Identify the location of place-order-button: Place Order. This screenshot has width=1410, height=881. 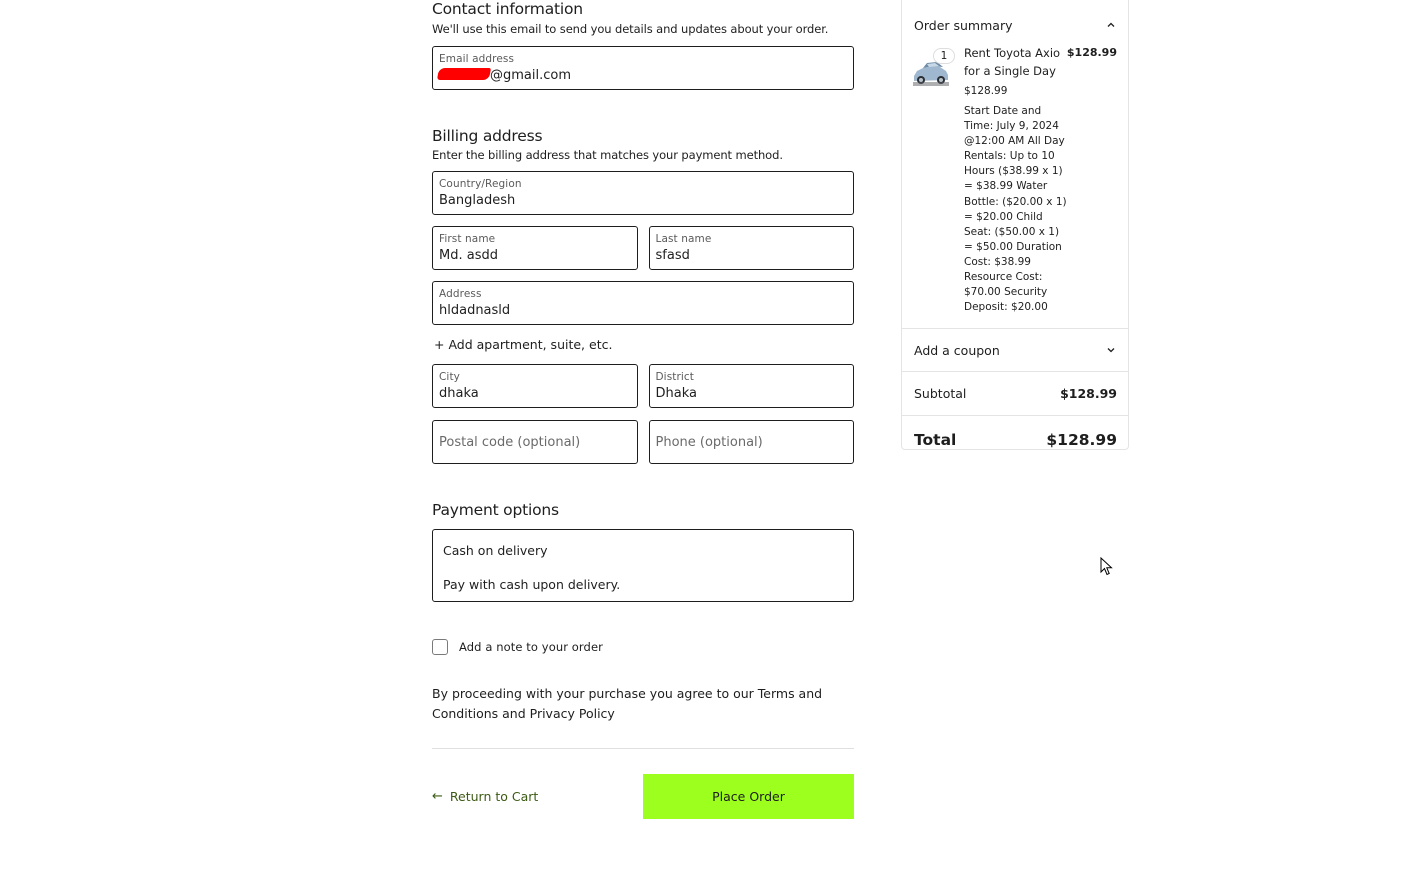
(748, 796).